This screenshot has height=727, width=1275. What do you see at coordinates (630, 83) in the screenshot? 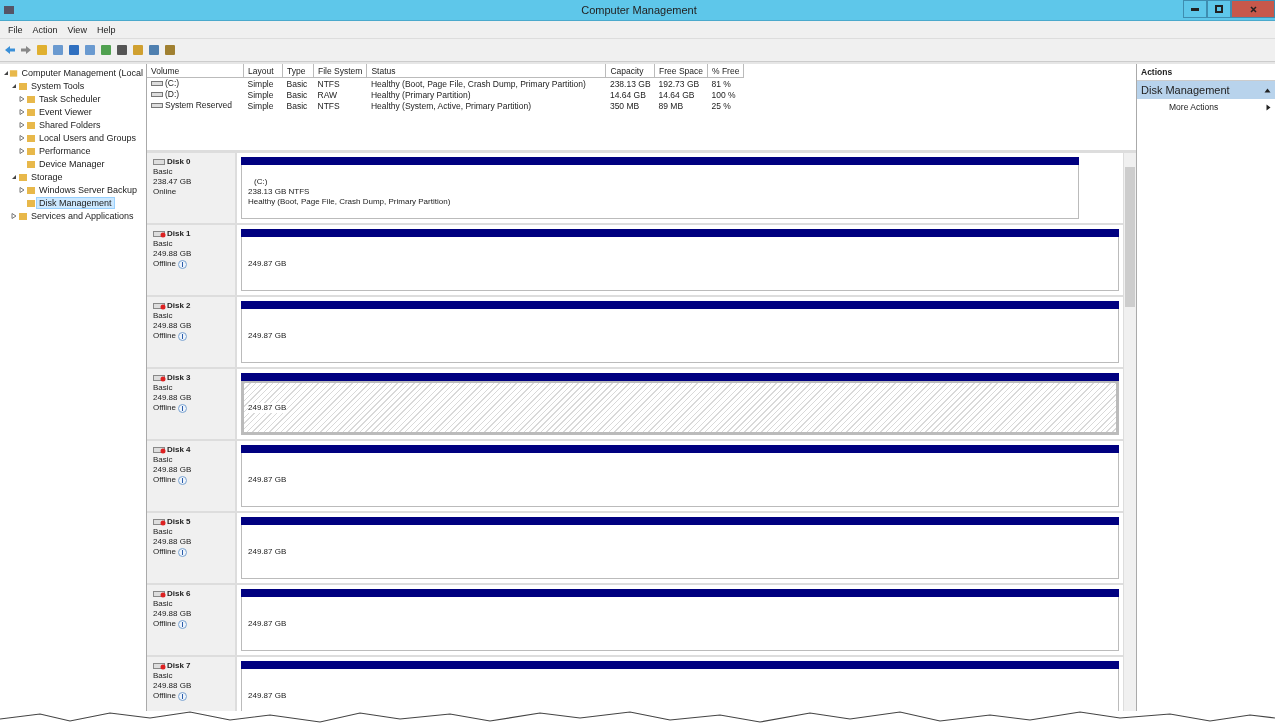
I see `table-cell: 238.13 GB` at bounding box center [630, 83].